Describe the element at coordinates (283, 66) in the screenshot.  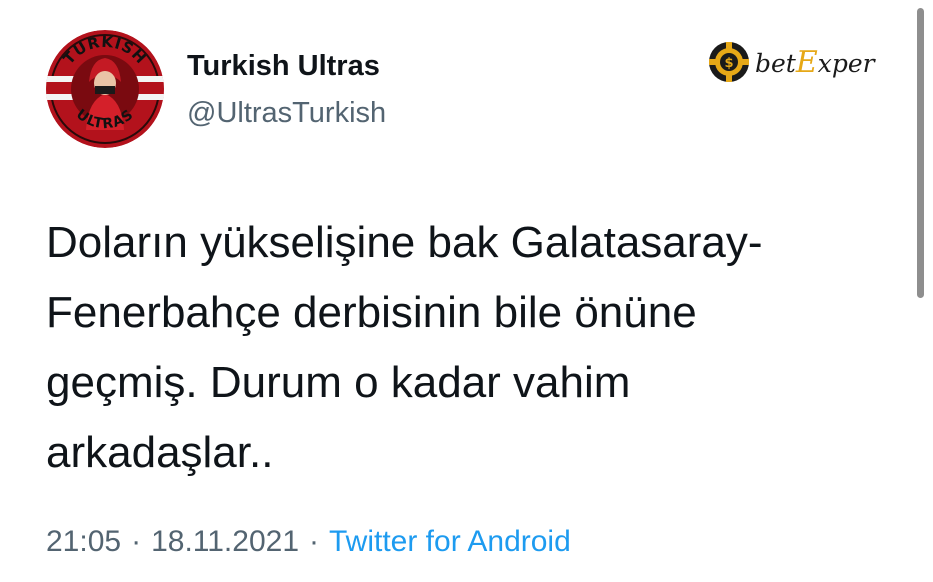
I see `display-name: Turkish Ultras` at that location.